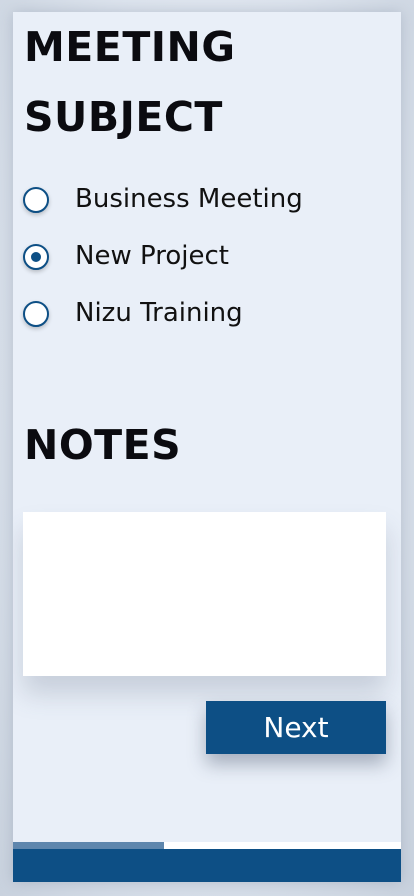  I want to click on option-label: New Project, so click(152, 256).